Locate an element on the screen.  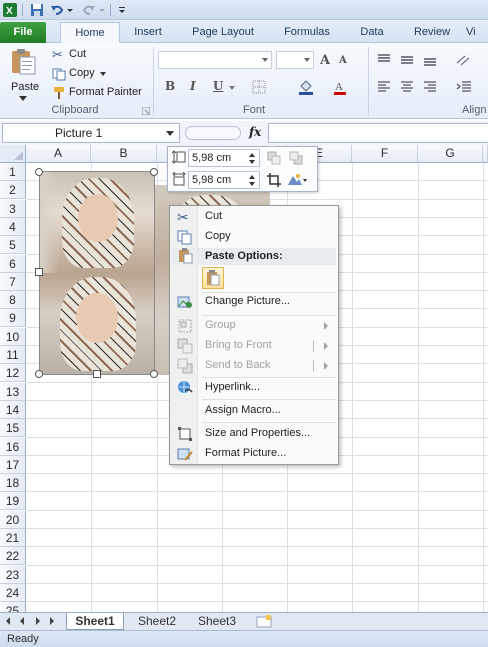
redo-dropdown-icon is located at coordinates (102, 10).